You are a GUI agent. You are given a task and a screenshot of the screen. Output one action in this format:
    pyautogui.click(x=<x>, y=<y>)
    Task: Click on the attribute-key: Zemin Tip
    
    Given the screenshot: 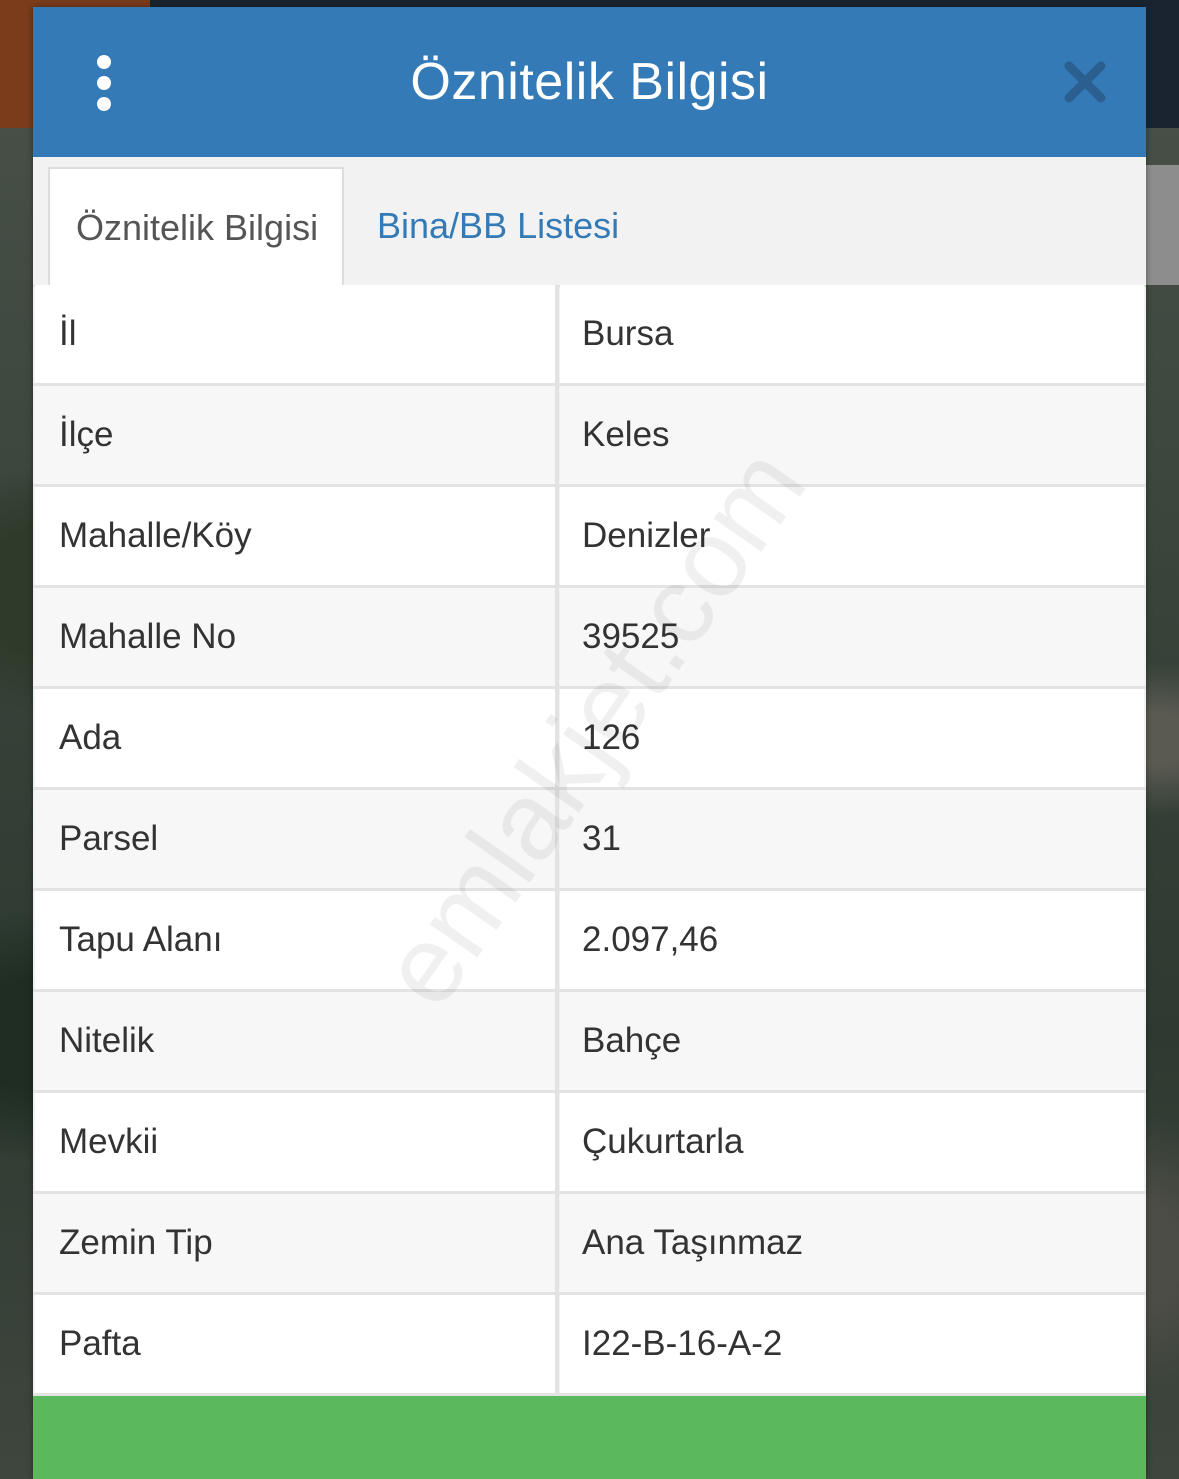 What is the action you would take?
    pyautogui.click(x=296, y=1243)
    